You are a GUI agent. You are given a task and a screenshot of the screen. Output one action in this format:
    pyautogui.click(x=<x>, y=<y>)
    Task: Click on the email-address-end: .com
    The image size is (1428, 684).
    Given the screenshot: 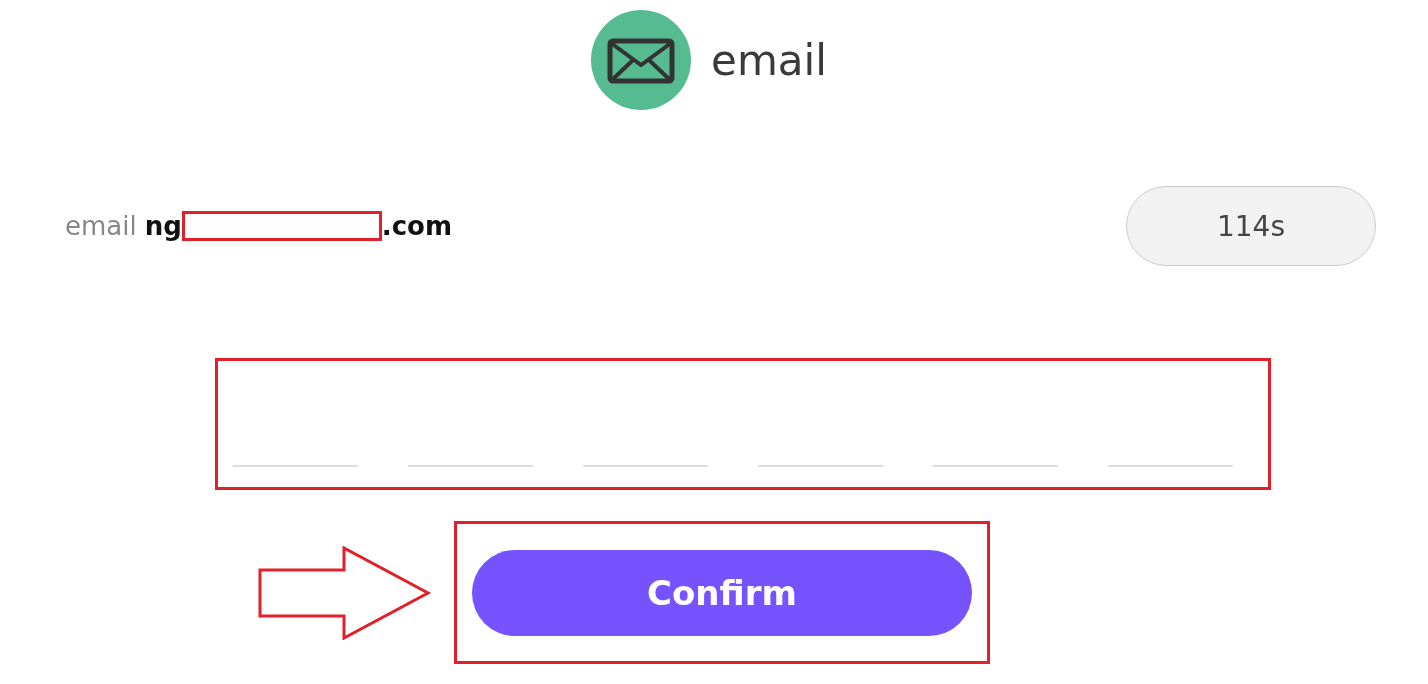 What is the action you would take?
    pyautogui.click(x=417, y=226)
    